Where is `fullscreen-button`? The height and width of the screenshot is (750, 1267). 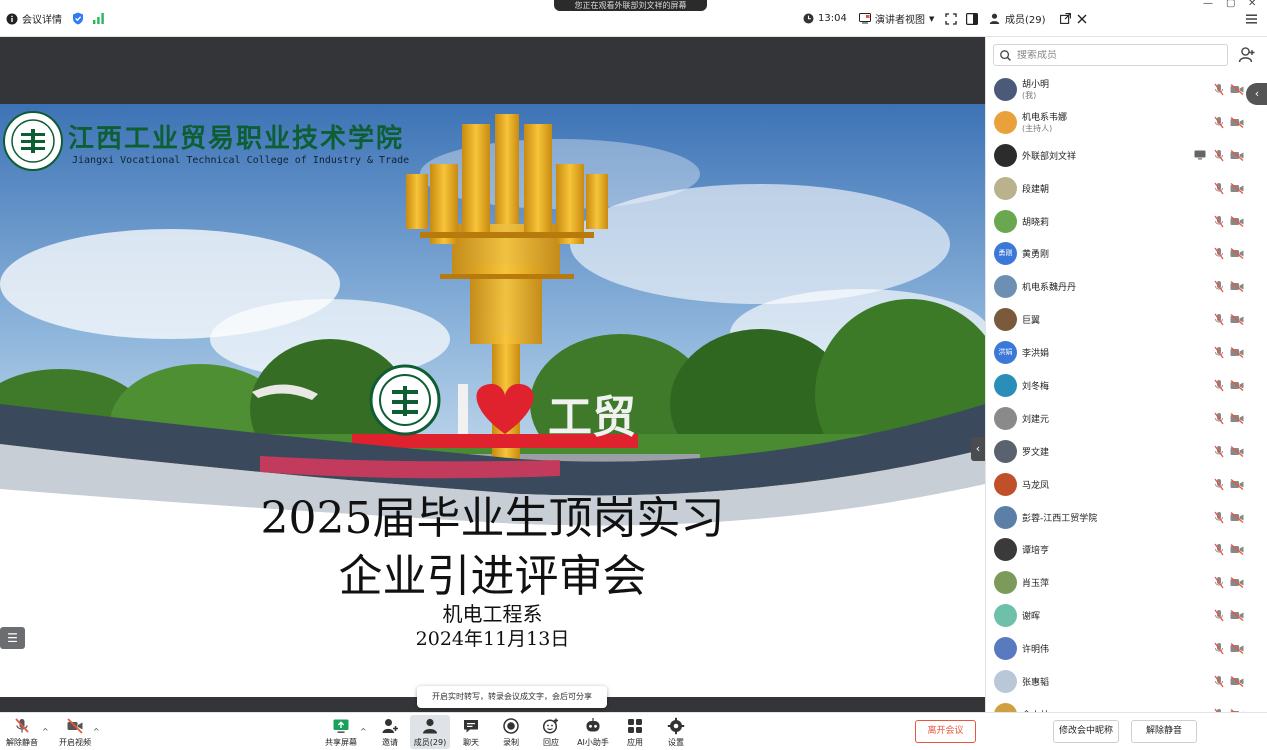 fullscreen-button is located at coordinates (951, 18).